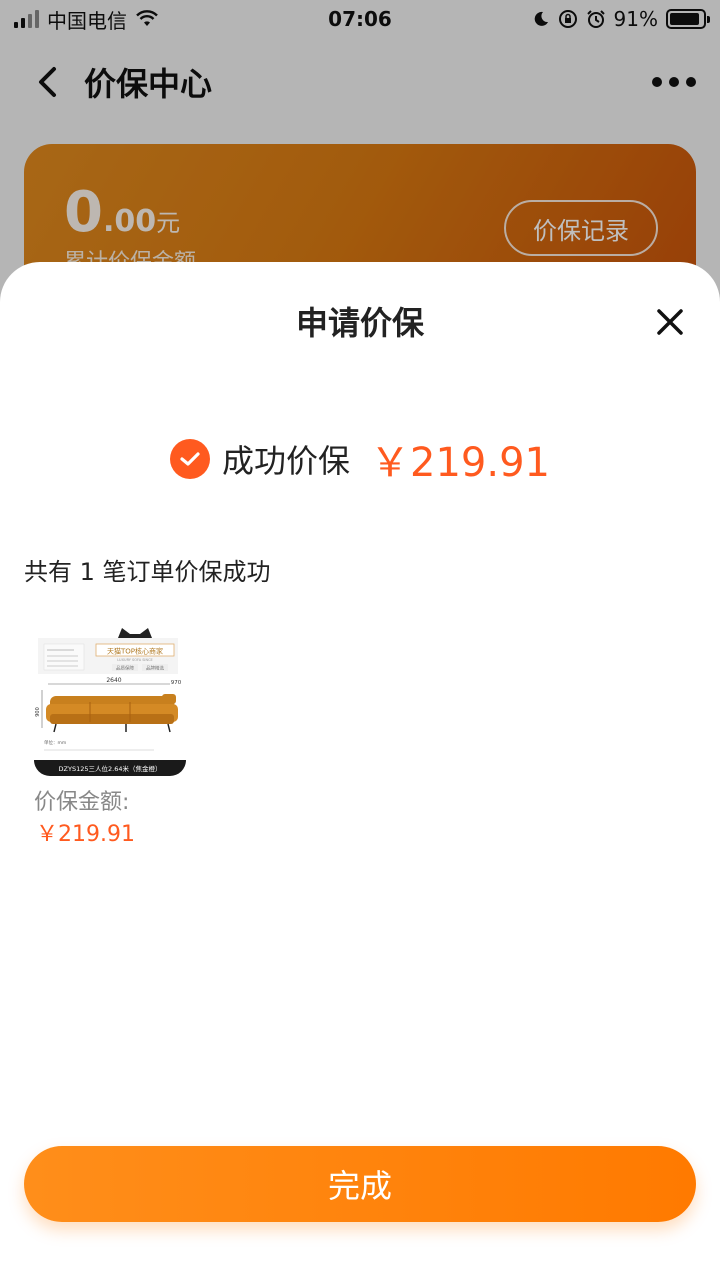  I want to click on banner-sub-text: LUXURY SOFA SINCE, so click(134, 660).